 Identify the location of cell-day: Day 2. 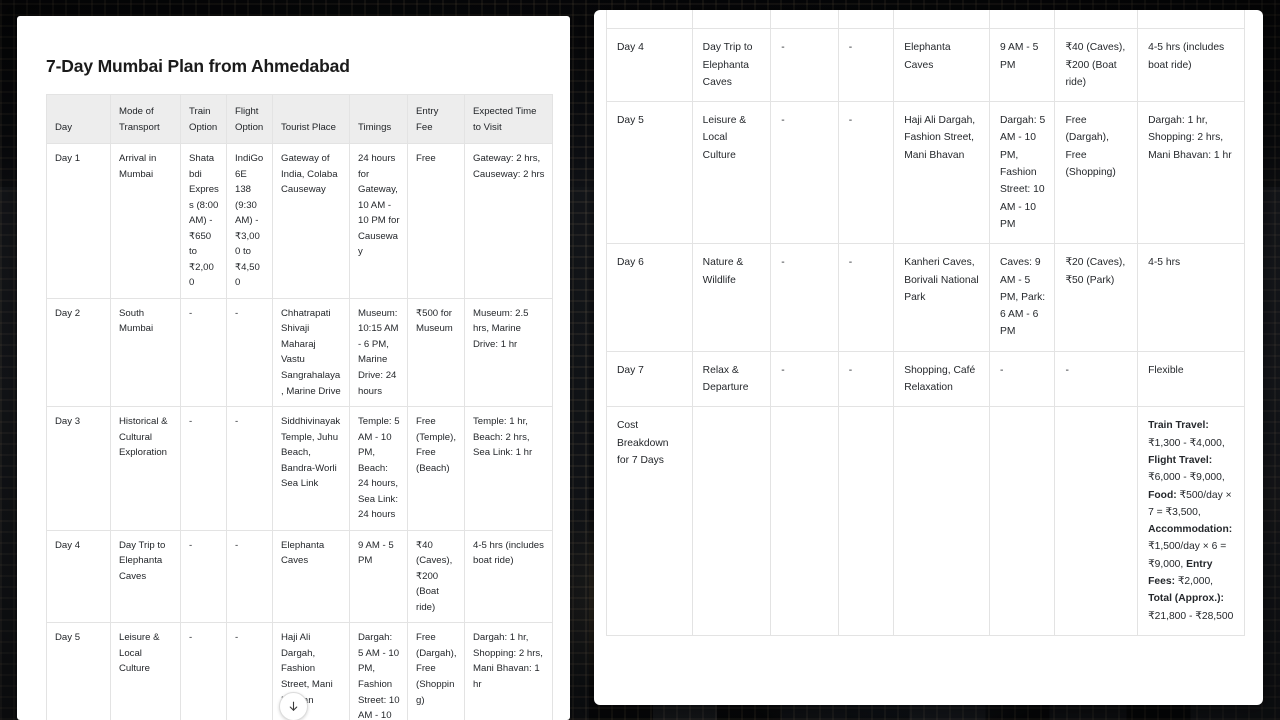
(78, 352).